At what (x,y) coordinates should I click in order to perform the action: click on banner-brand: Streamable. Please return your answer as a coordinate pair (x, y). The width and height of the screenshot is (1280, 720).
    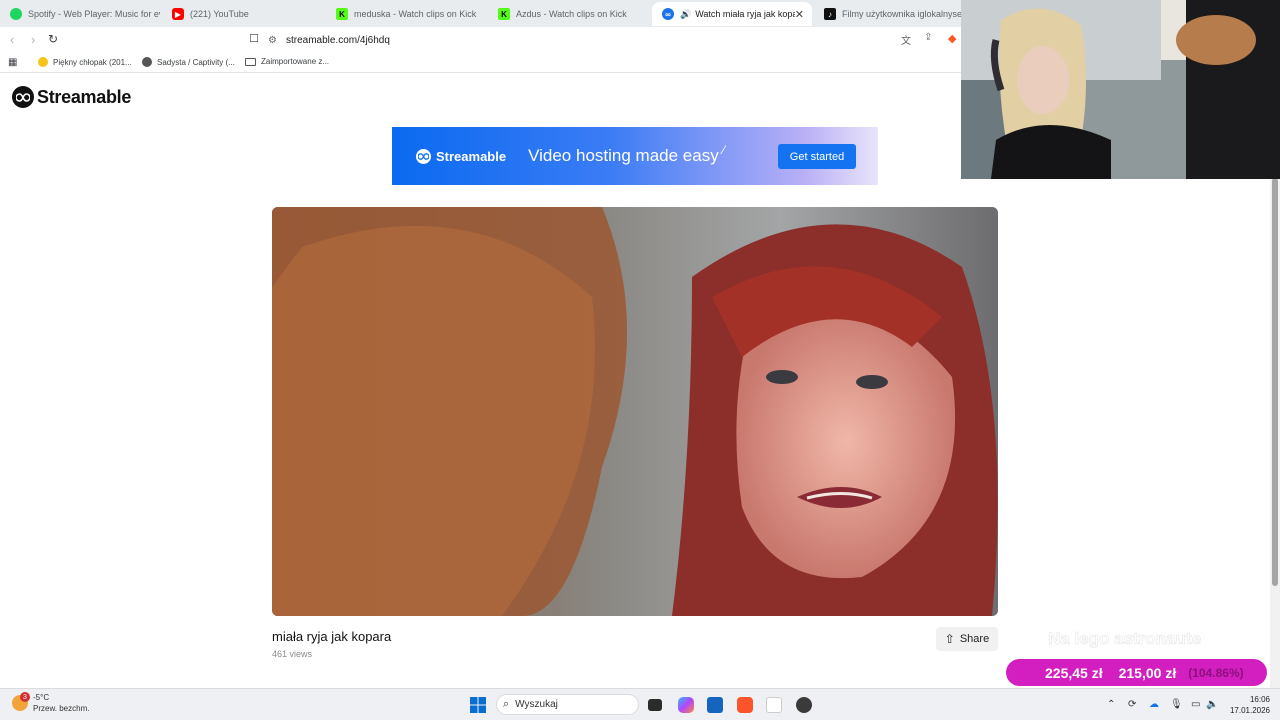
    Looking at the image, I should click on (461, 156).